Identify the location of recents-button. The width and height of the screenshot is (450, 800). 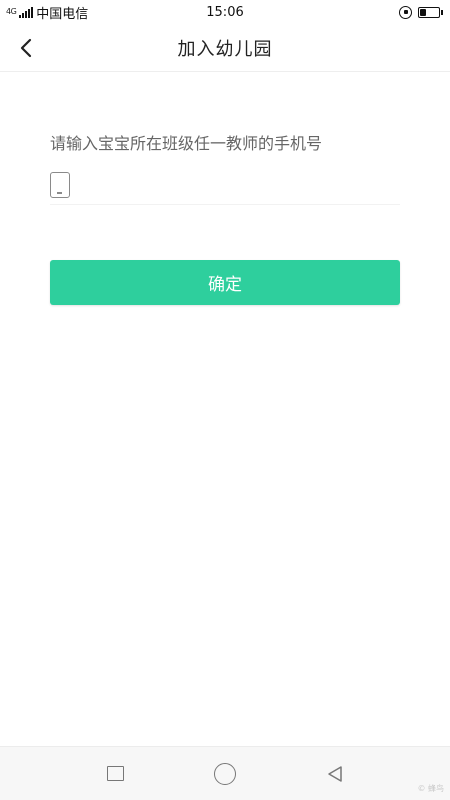
(115, 774).